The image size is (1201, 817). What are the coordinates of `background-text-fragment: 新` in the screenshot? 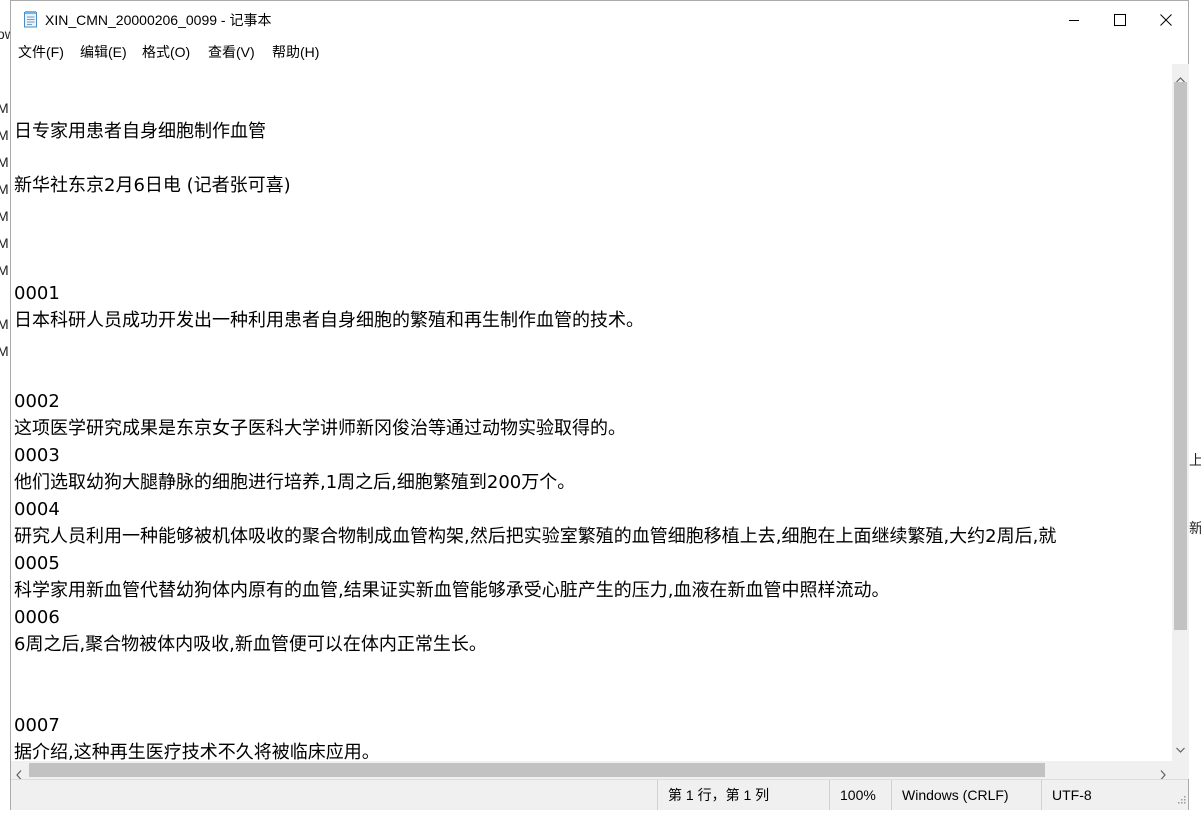 It's located at (1195, 528).